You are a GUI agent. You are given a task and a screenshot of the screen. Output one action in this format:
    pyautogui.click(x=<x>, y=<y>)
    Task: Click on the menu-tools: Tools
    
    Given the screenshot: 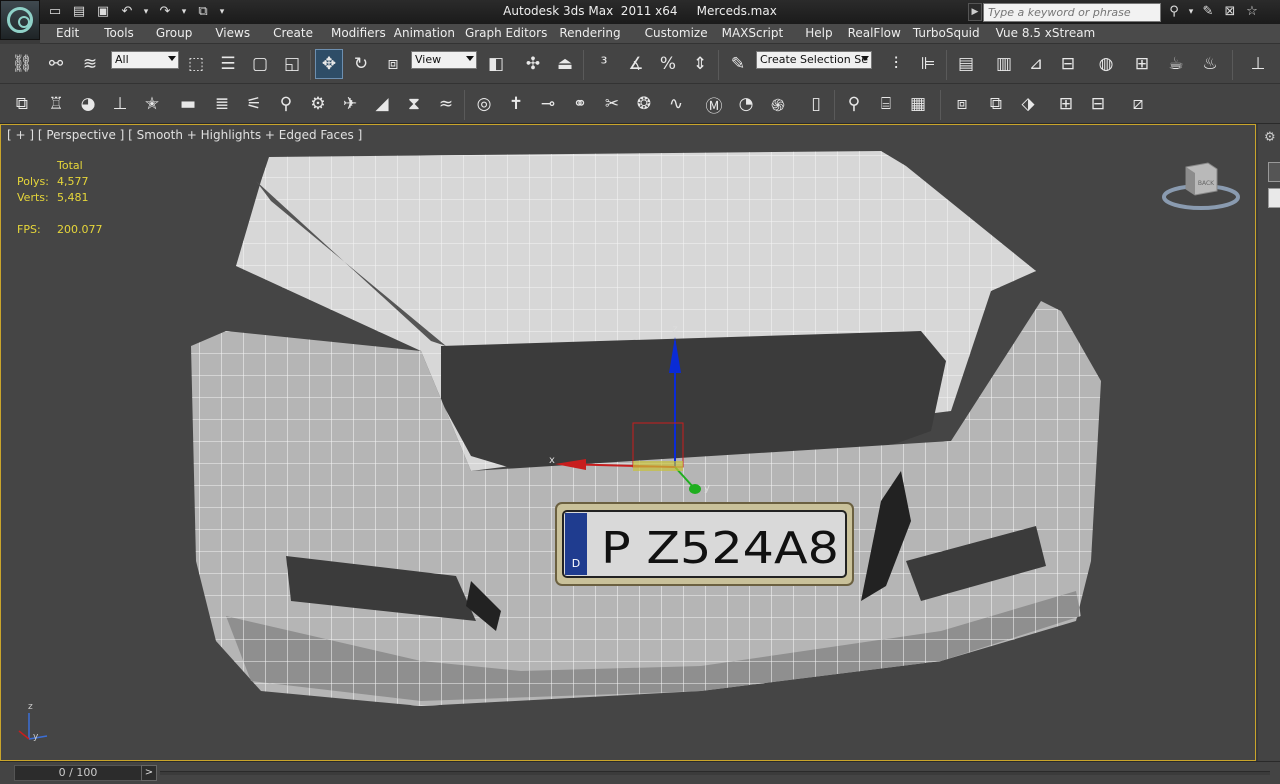 What is the action you would take?
    pyautogui.click(x=119, y=34)
    